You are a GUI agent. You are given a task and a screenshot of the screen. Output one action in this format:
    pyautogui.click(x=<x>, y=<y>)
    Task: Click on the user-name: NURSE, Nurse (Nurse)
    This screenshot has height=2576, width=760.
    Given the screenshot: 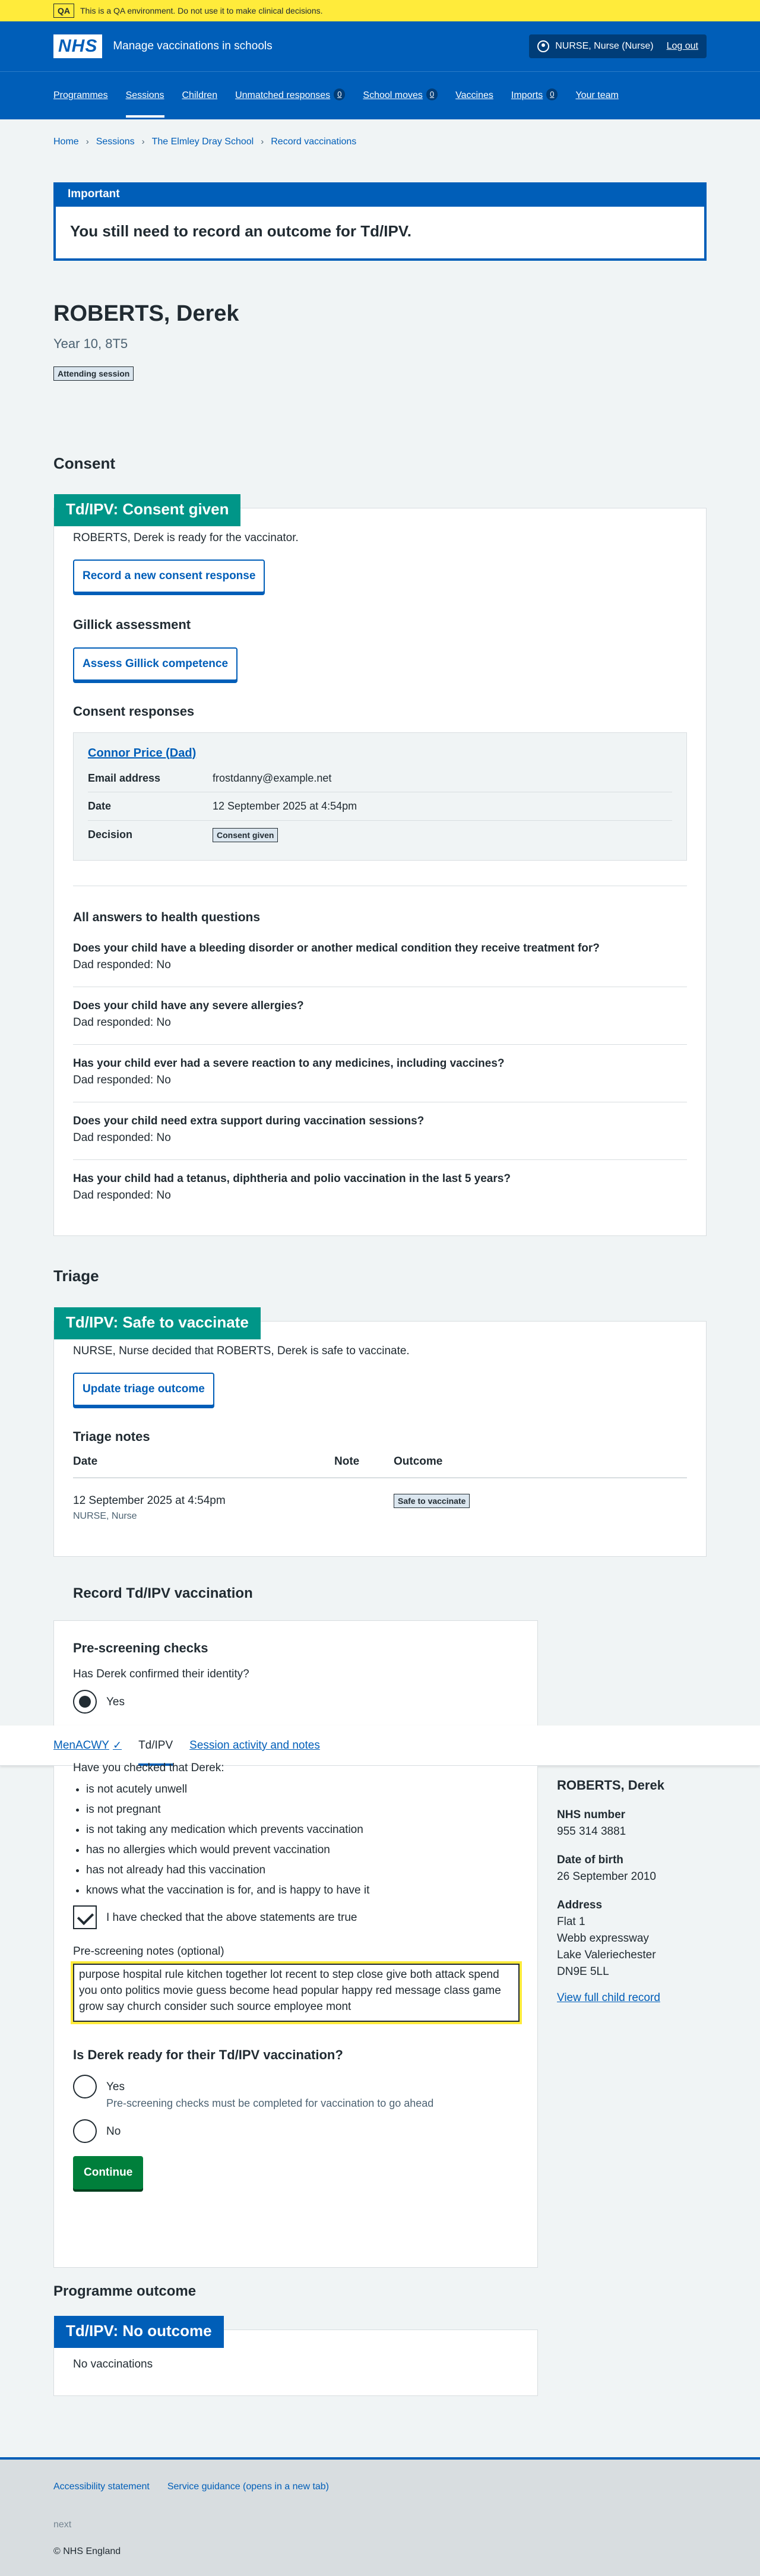 What is the action you would take?
    pyautogui.click(x=604, y=46)
    